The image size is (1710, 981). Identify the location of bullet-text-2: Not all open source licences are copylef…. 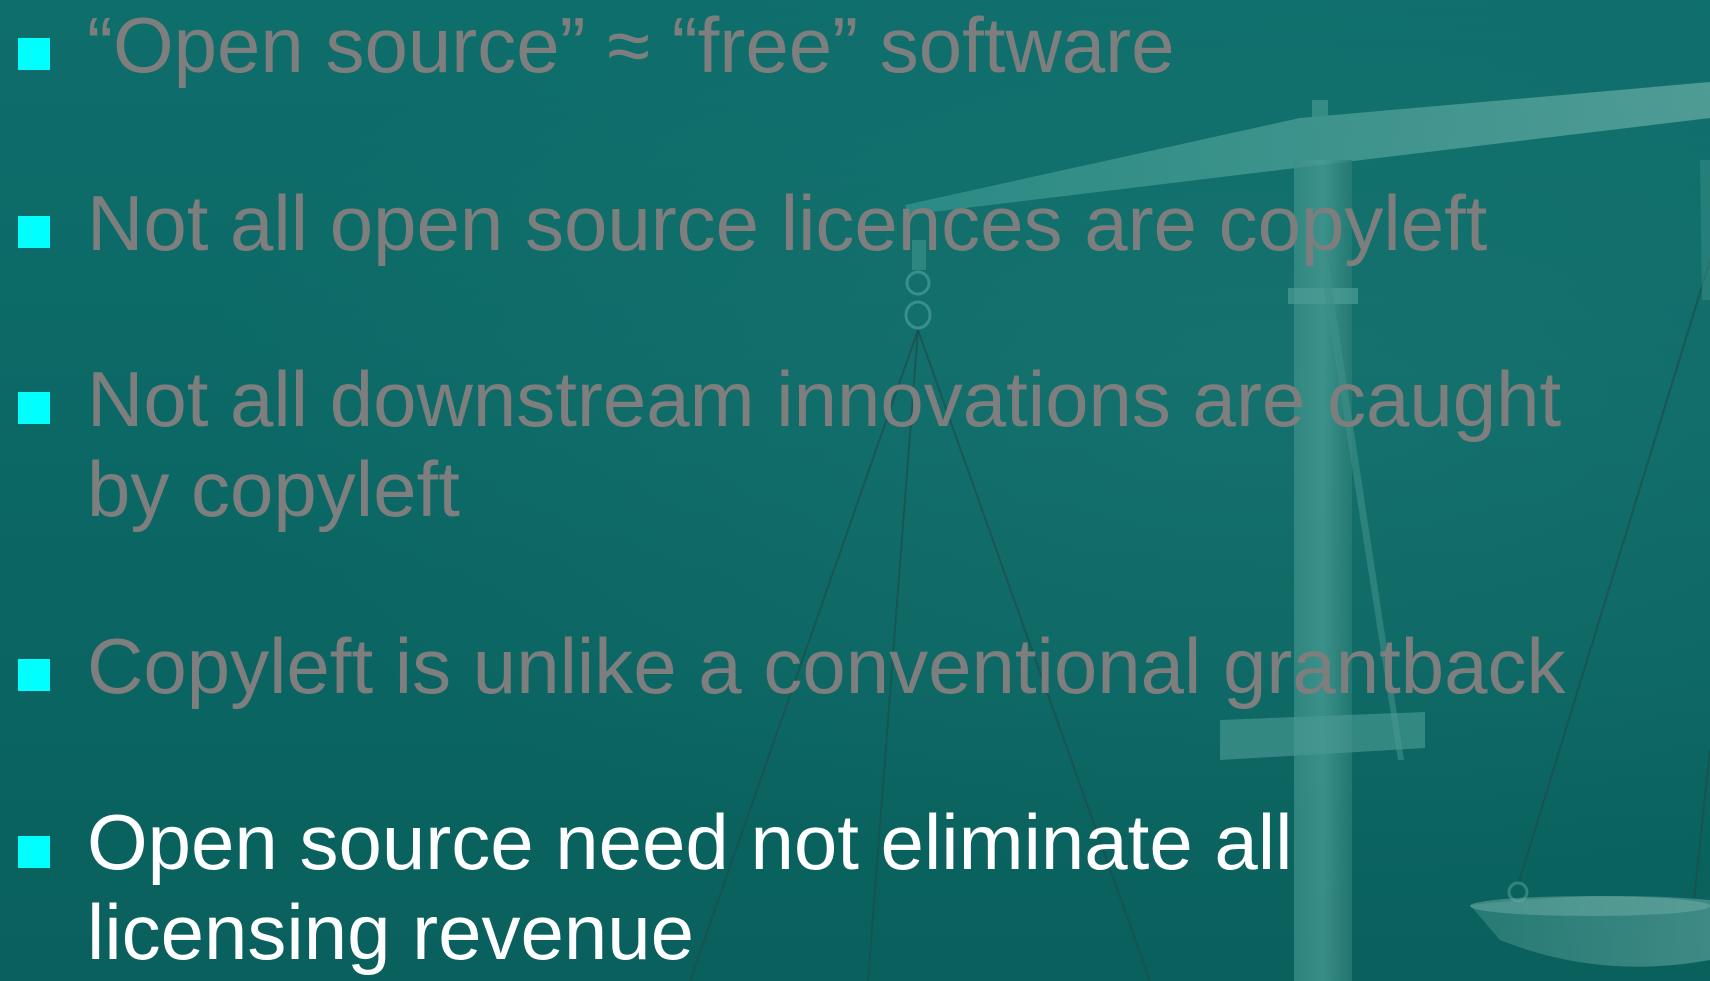
(898, 223).